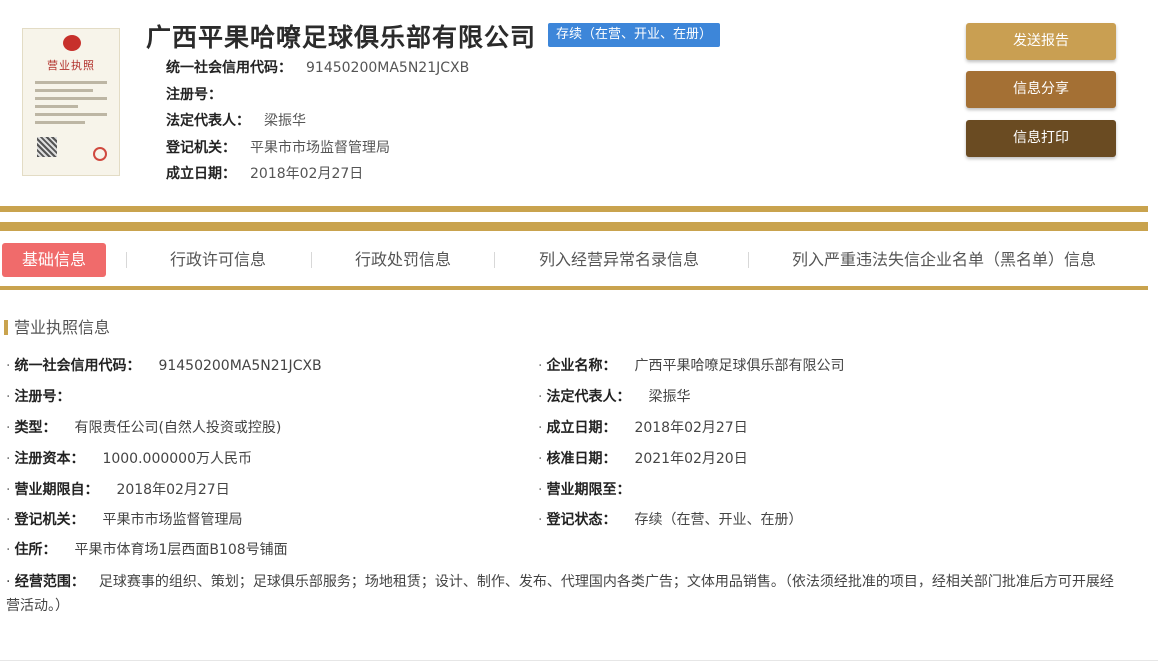  What do you see at coordinates (54, 260) in the screenshot?
I see `tab-basic-info: 基础信息` at bounding box center [54, 260].